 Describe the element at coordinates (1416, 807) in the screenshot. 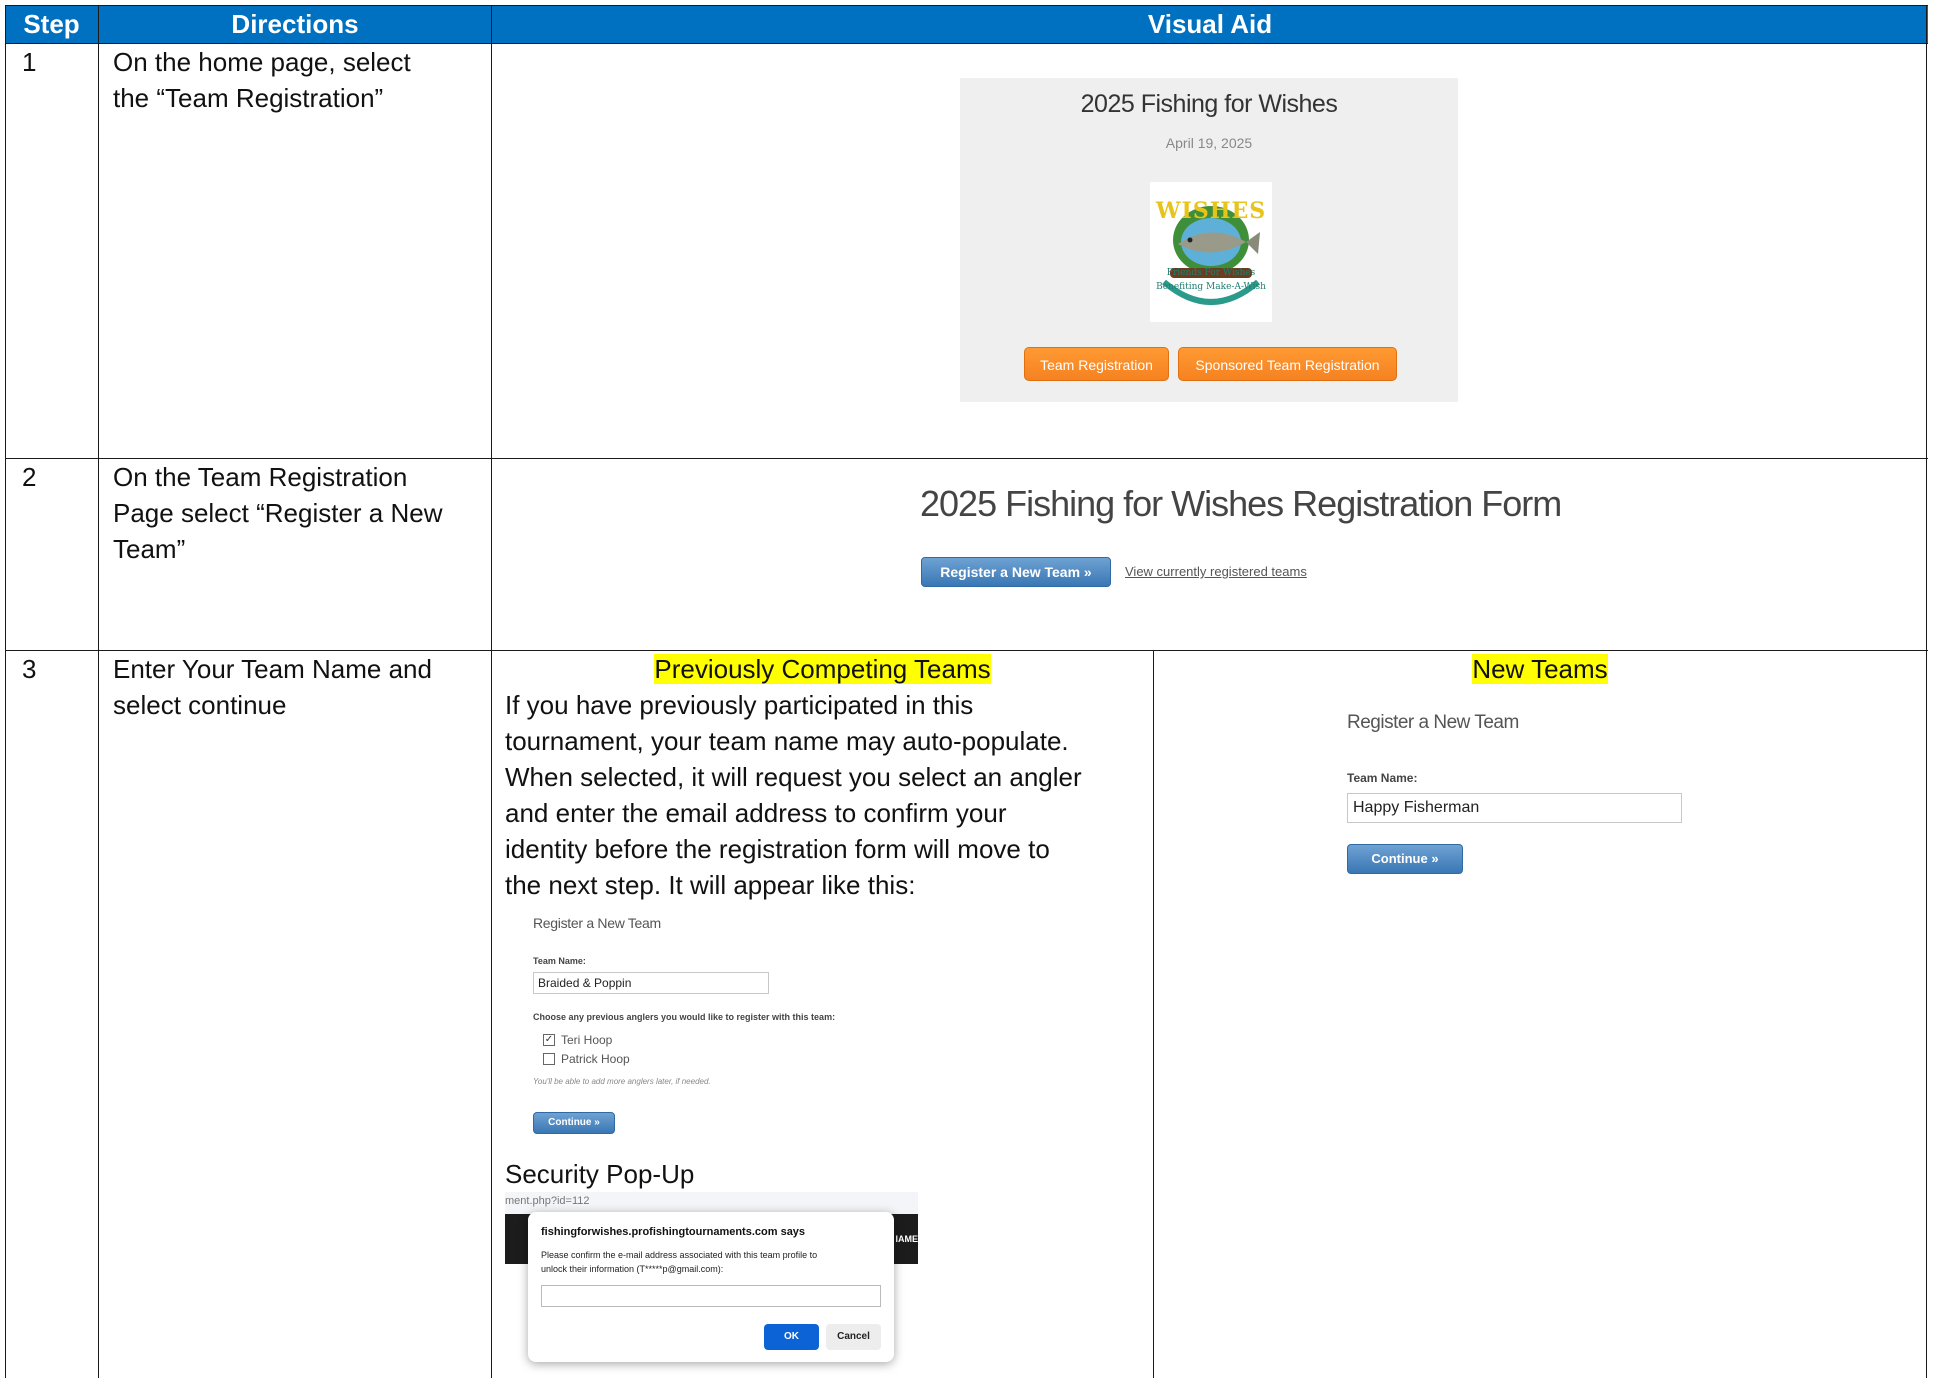

I see `new-team-name-value: Happy Fisherman` at that location.